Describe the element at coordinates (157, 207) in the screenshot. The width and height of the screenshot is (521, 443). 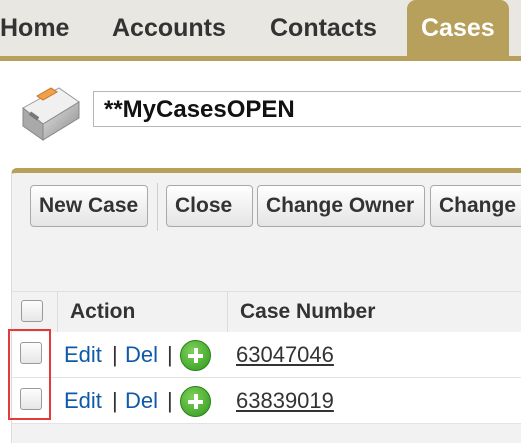
I see `toolbar-divider` at that location.